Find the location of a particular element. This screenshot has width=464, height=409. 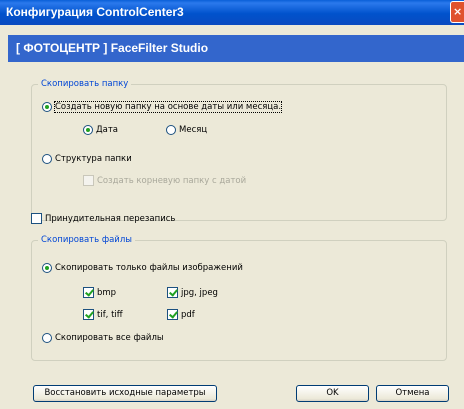

month-radio is located at coordinates (171, 130).